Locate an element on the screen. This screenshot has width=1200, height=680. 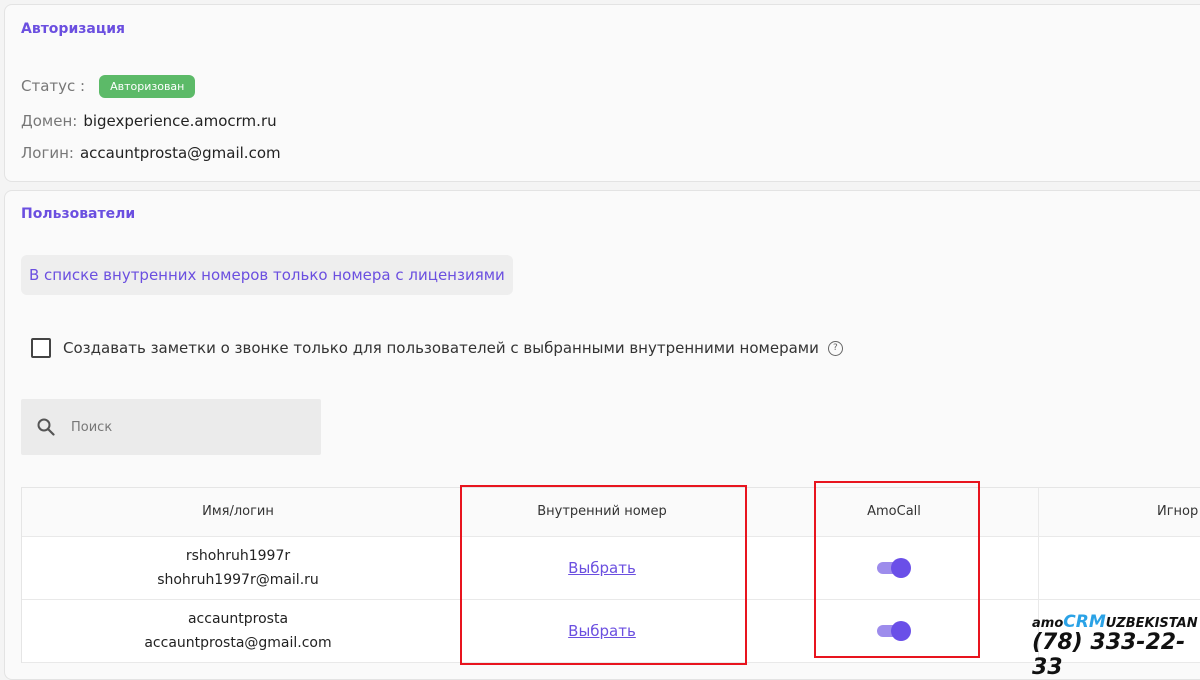
domain-row: Домен: bigexperience.amocrm.ru is located at coordinates (149, 121).